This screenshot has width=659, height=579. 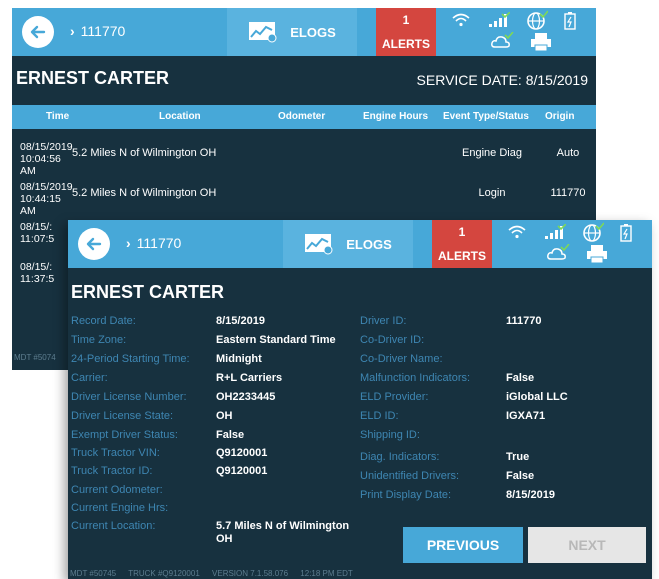 What do you see at coordinates (112, 471) in the screenshot?
I see `field-label: Truck Tractor ID:` at bounding box center [112, 471].